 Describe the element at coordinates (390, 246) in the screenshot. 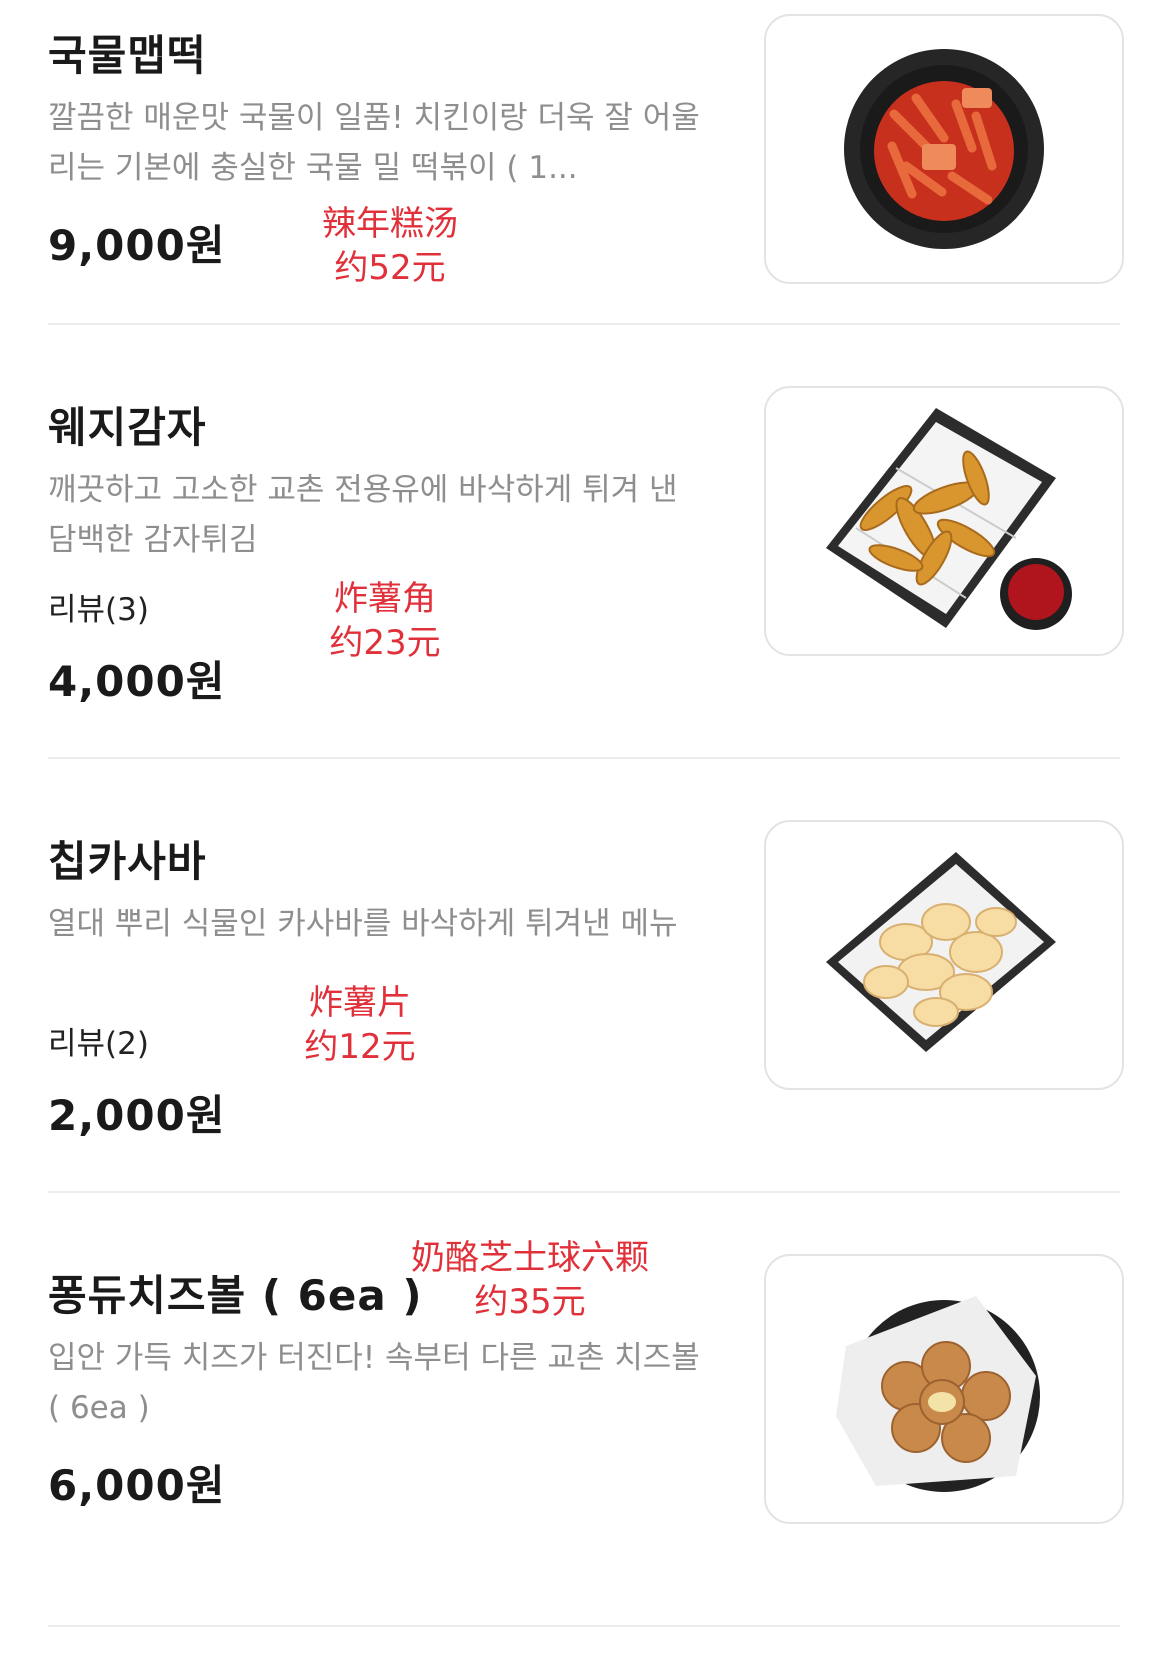

I see `price-note: 辣年糕汤 约52元` at that location.